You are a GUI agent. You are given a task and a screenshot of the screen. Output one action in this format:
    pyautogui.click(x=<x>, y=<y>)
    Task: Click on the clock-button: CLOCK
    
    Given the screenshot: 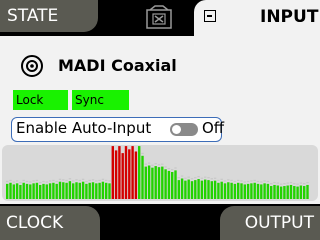 What is the action you would take?
    pyautogui.click(x=50, y=223)
    